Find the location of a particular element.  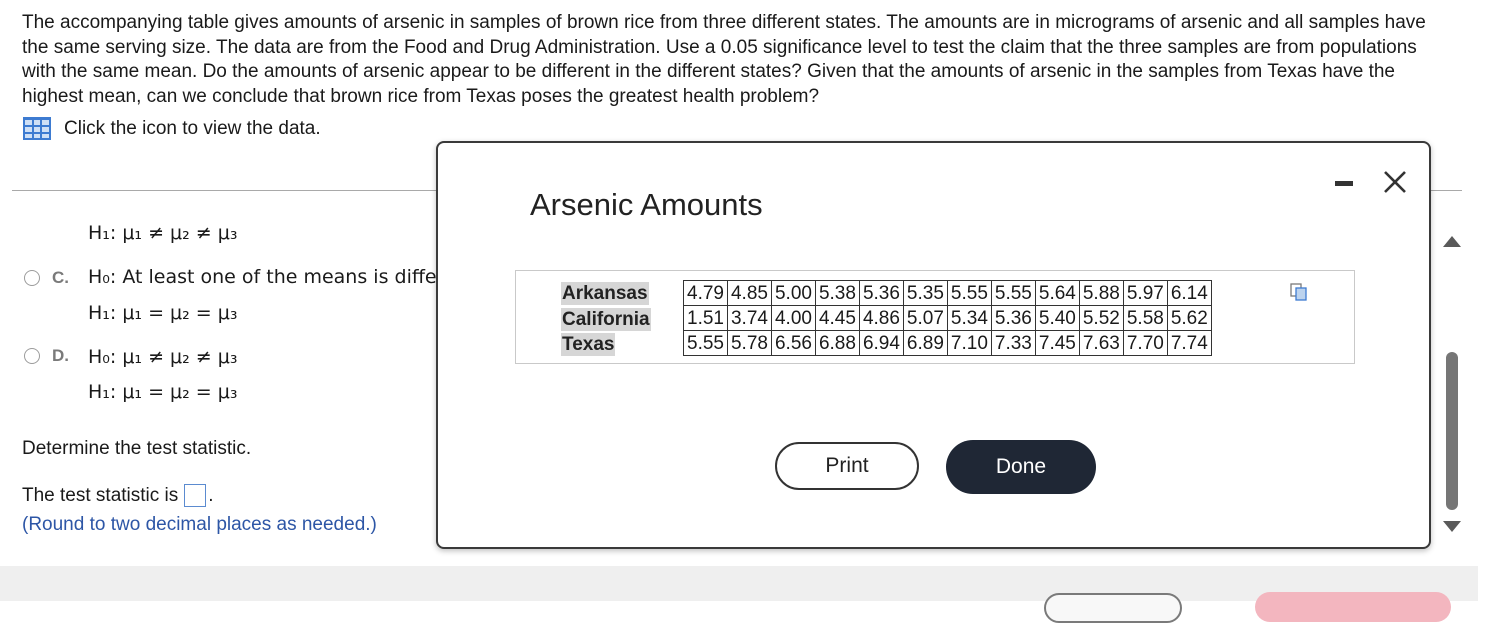

close-icon is located at coordinates (1395, 182).